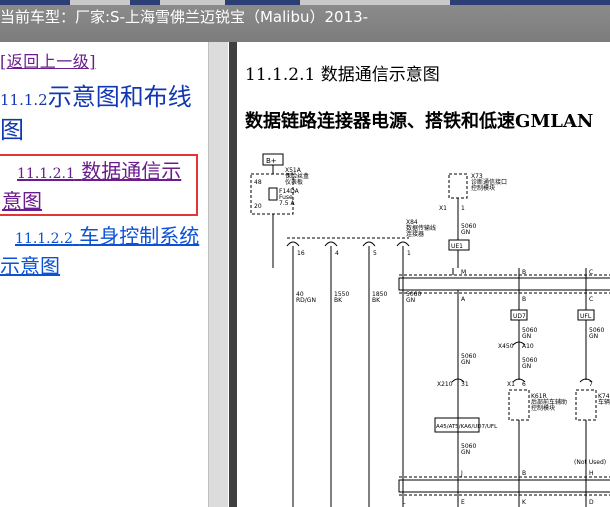  Describe the element at coordinates (591, 272) in the screenshot. I see `bus-letter-c: C` at that location.